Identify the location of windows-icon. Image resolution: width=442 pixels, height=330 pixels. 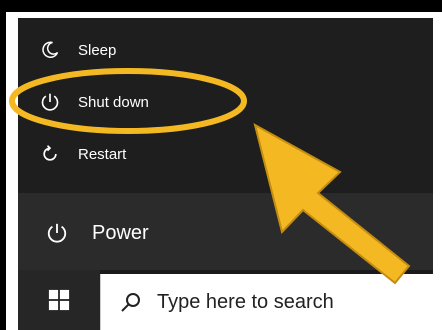
(59, 300).